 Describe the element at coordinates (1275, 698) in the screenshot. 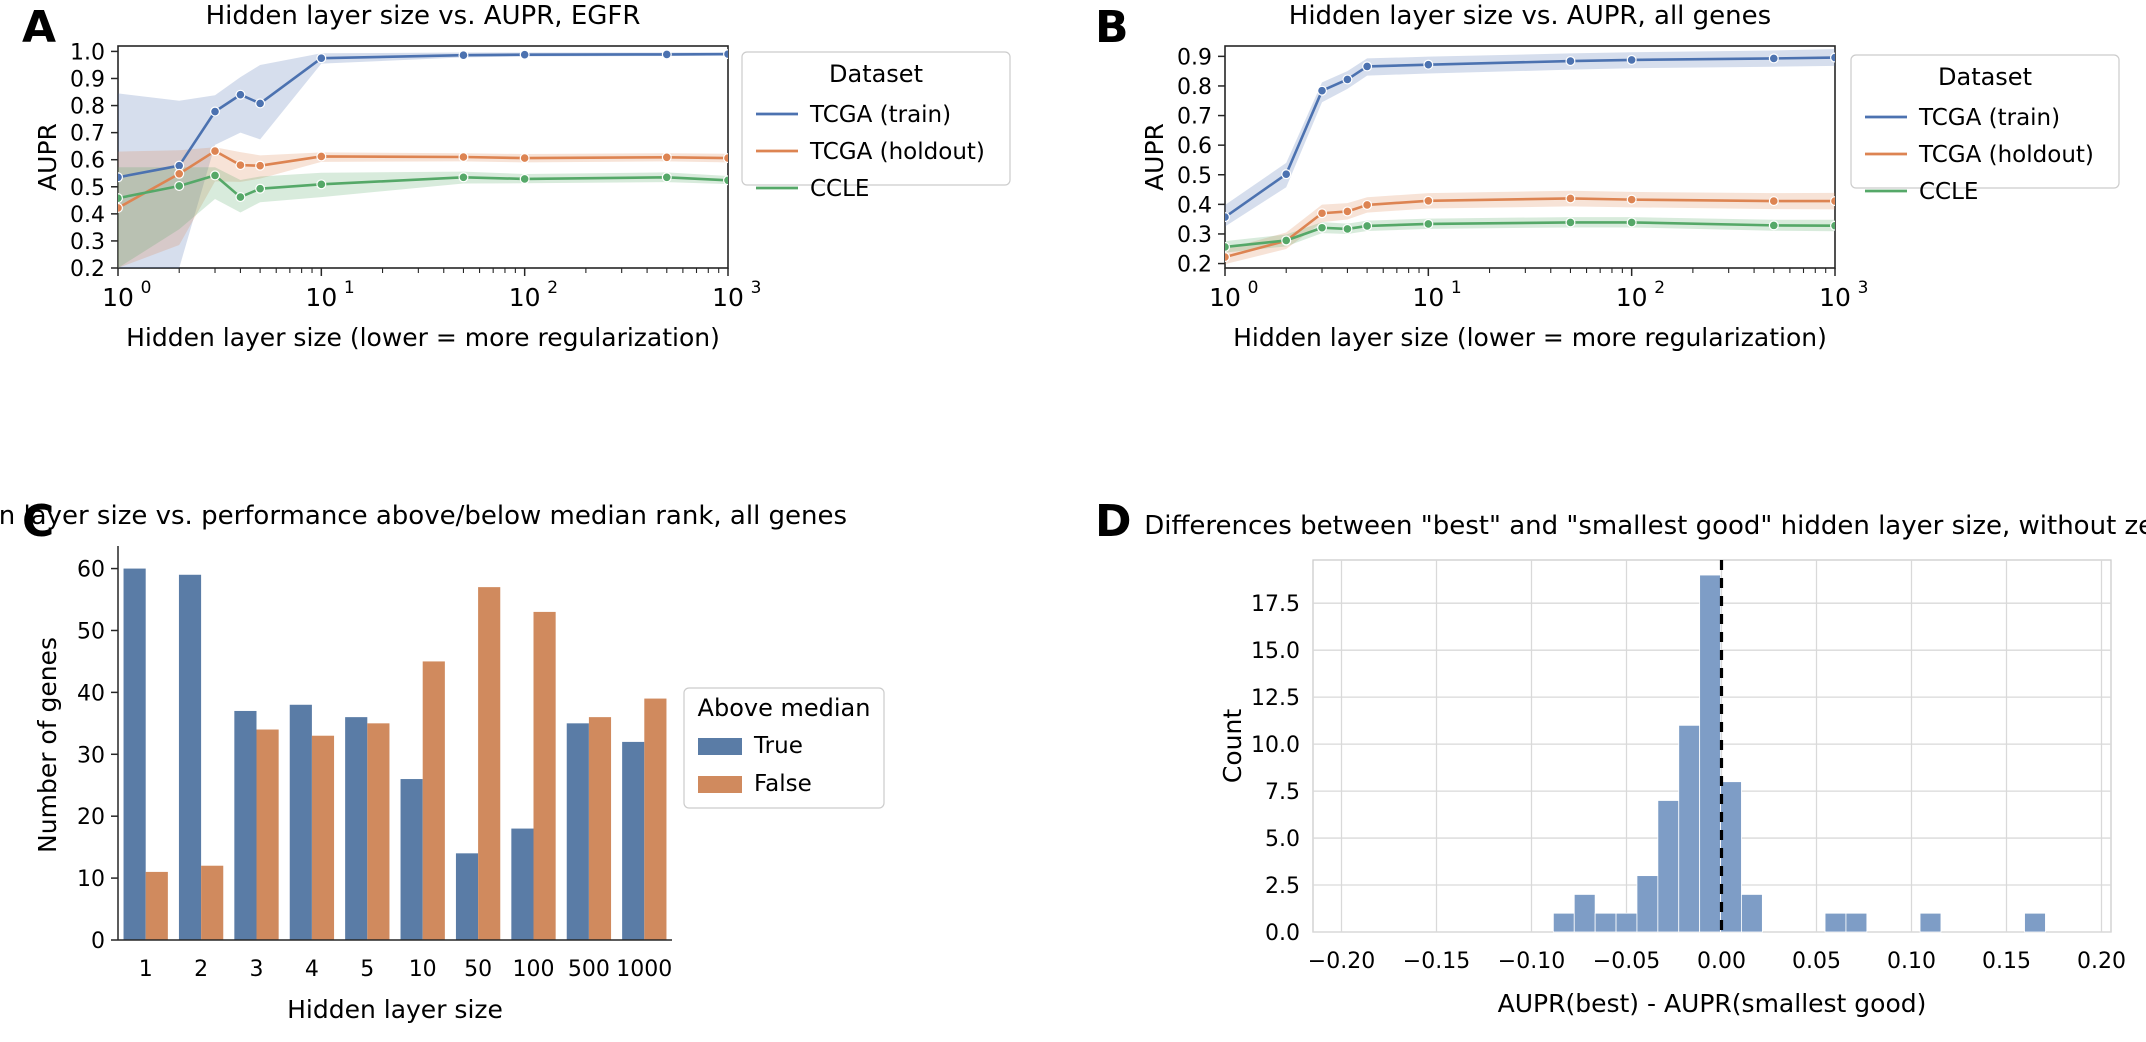

I see `y-tick-label: 12.5` at that location.